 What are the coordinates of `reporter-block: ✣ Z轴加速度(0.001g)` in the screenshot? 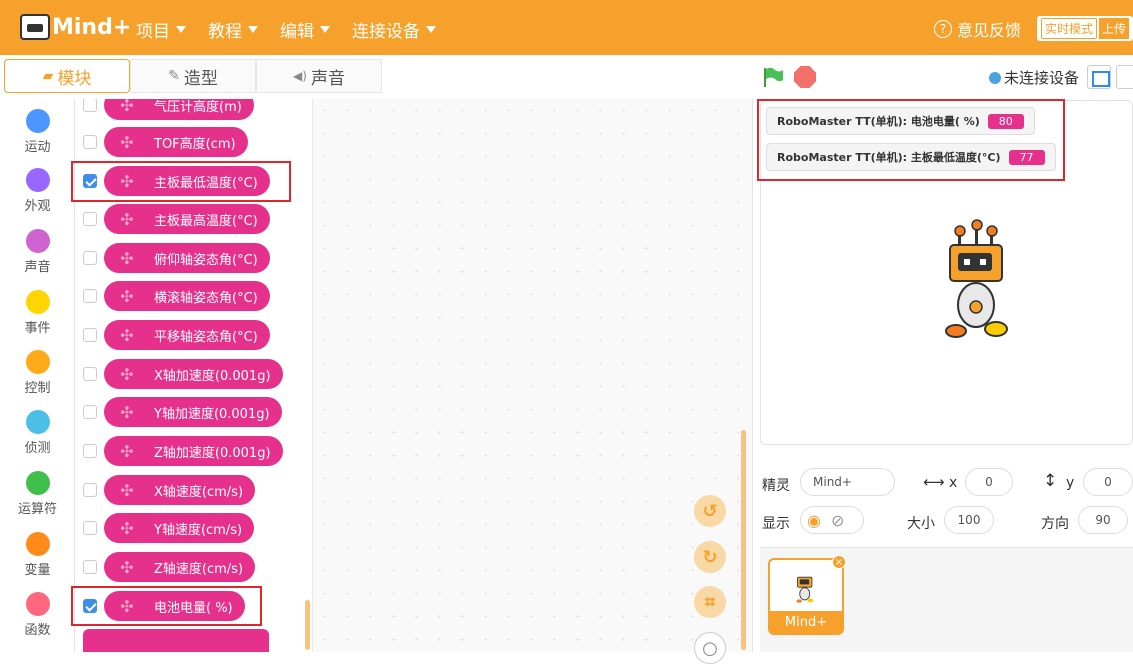 It's located at (193, 451).